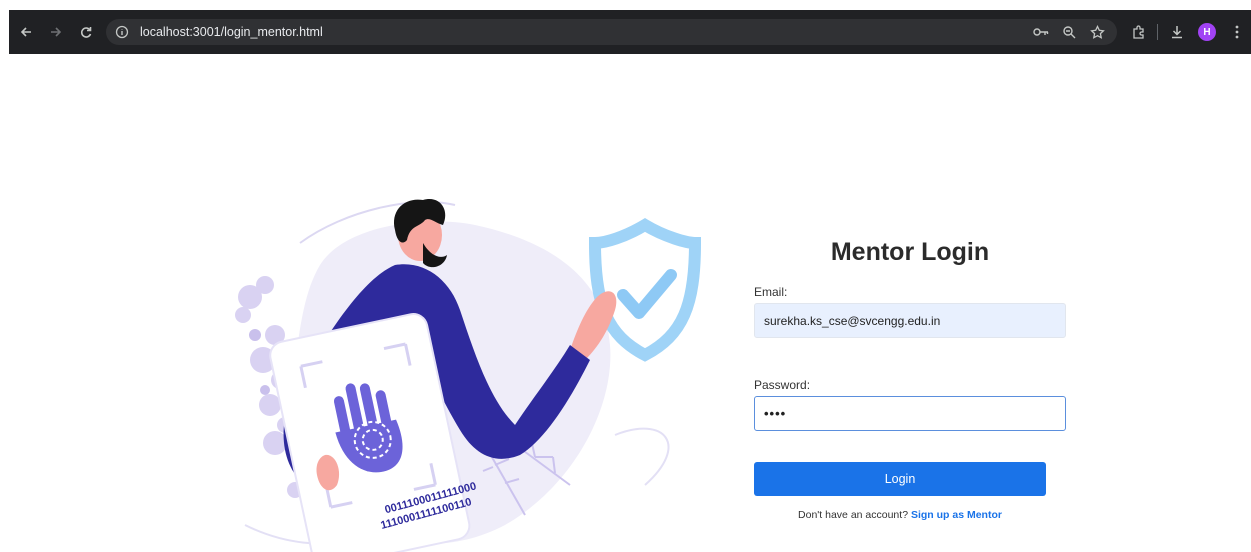 This screenshot has width=1251, height=552. I want to click on signup-link: Sign up as Mentor, so click(956, 515).